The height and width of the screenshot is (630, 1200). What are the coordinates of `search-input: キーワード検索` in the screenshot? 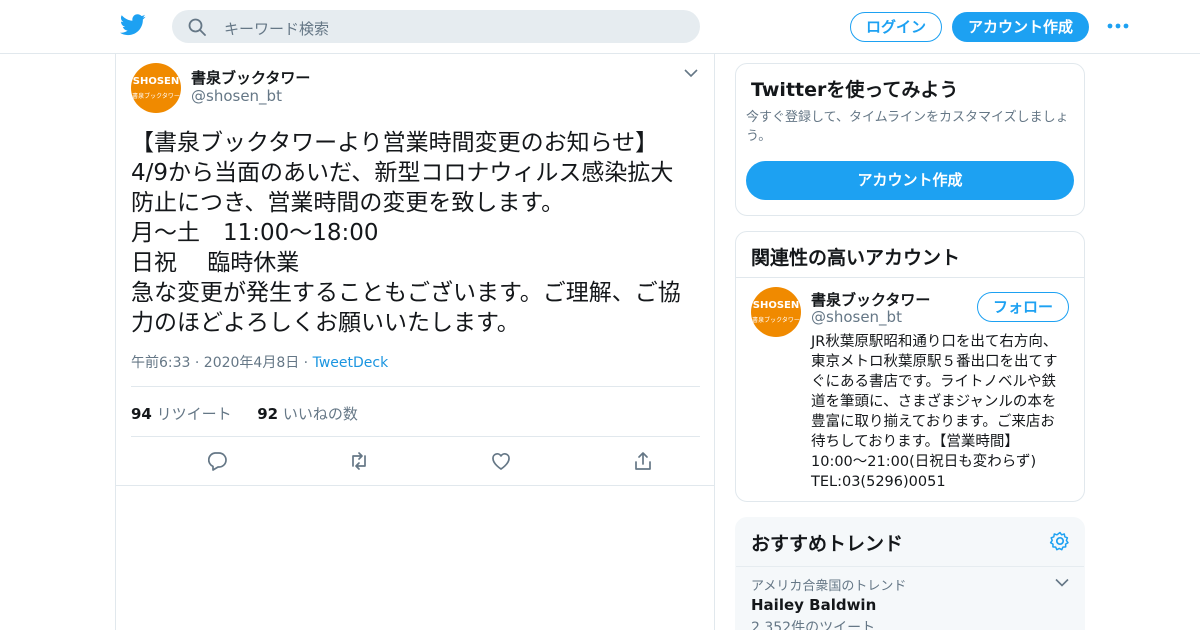 It's located at (436, 26).